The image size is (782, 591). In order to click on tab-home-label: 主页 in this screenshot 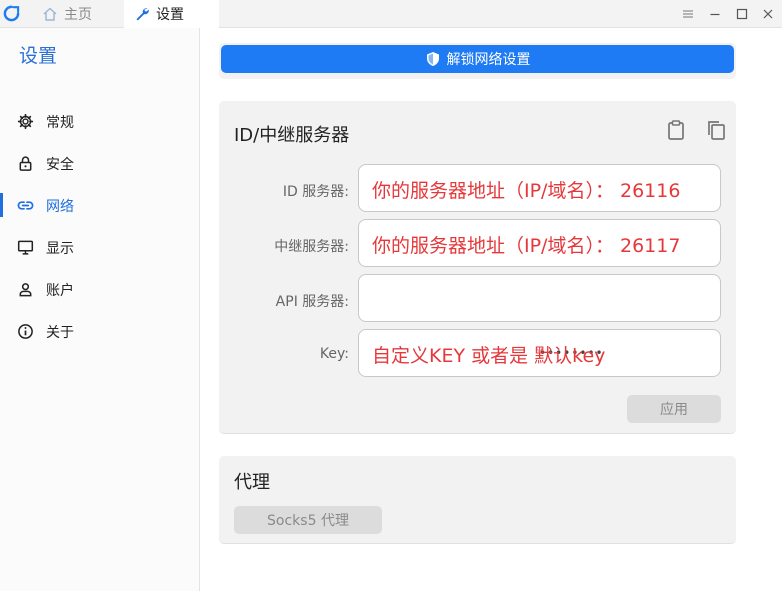, I will do `click(78, 15)`.